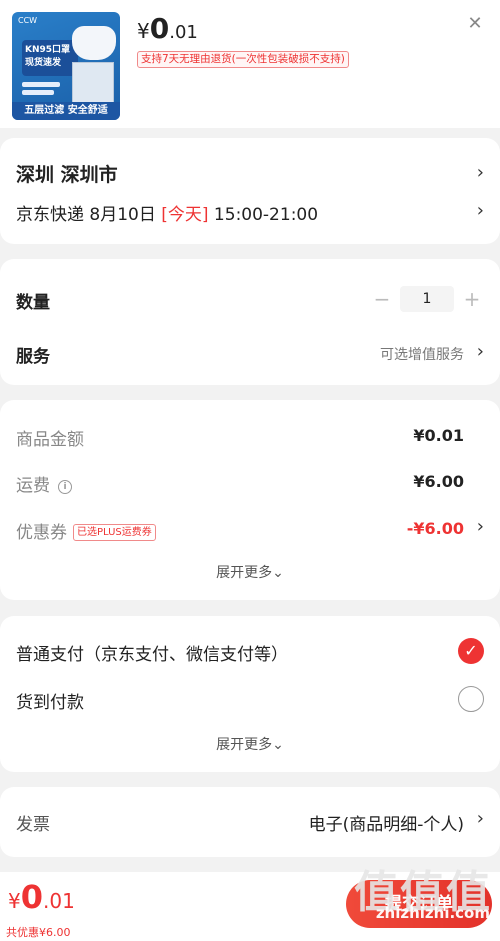 Image resolution: width=500 pixels, height=941 pixels. What do you see at coordinates (185, 215) in the screenshot?
I see `delivery-today: [今天]` at bounding box center [185, 215].